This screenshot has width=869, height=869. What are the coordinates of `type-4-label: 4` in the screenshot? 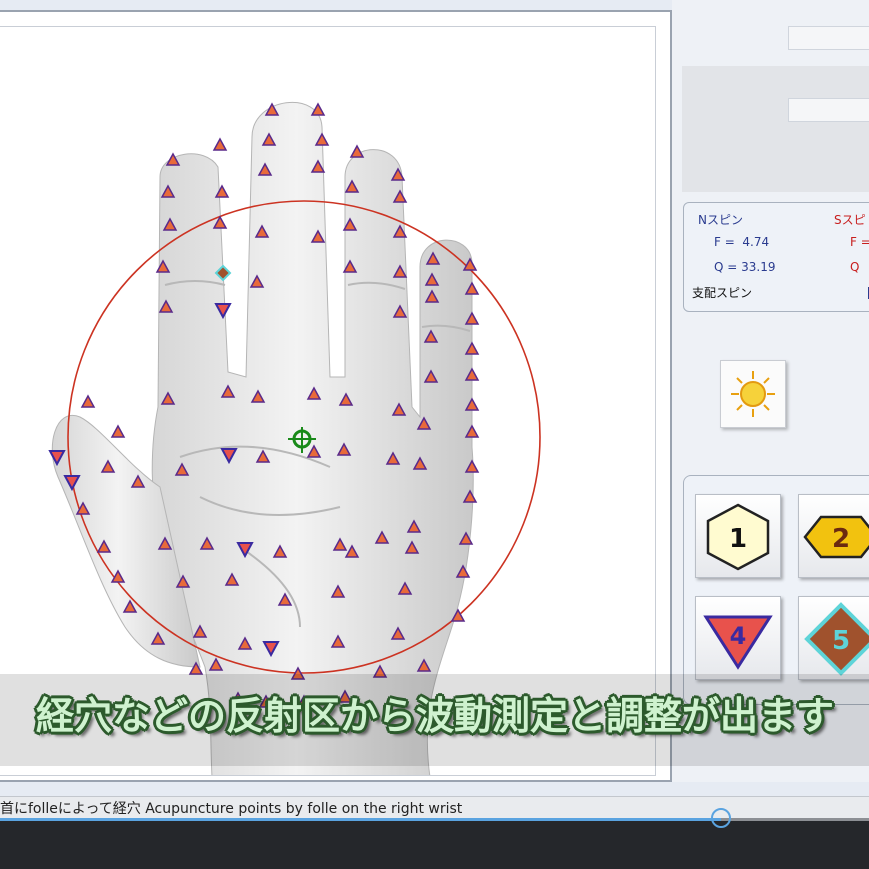 It's located at (738, 636).